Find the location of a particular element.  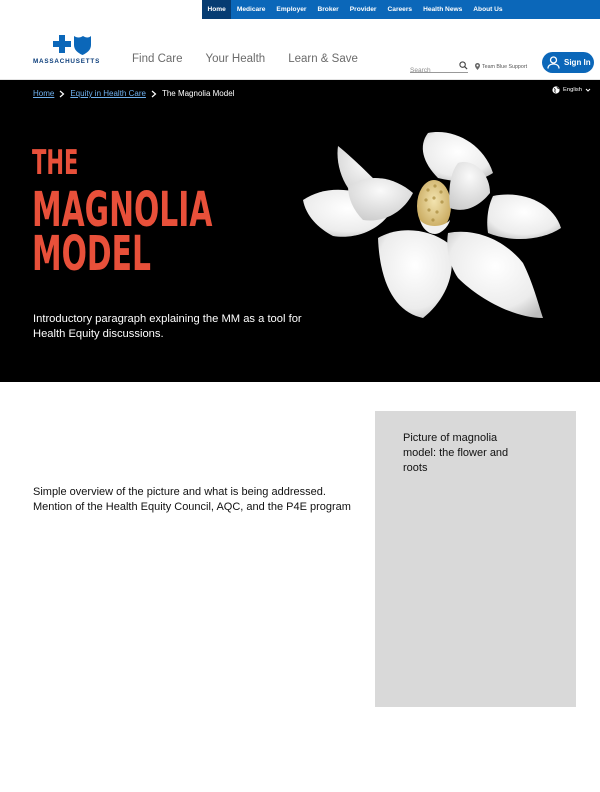

bcbs-logo-icon is located at coordinates (72, 45).